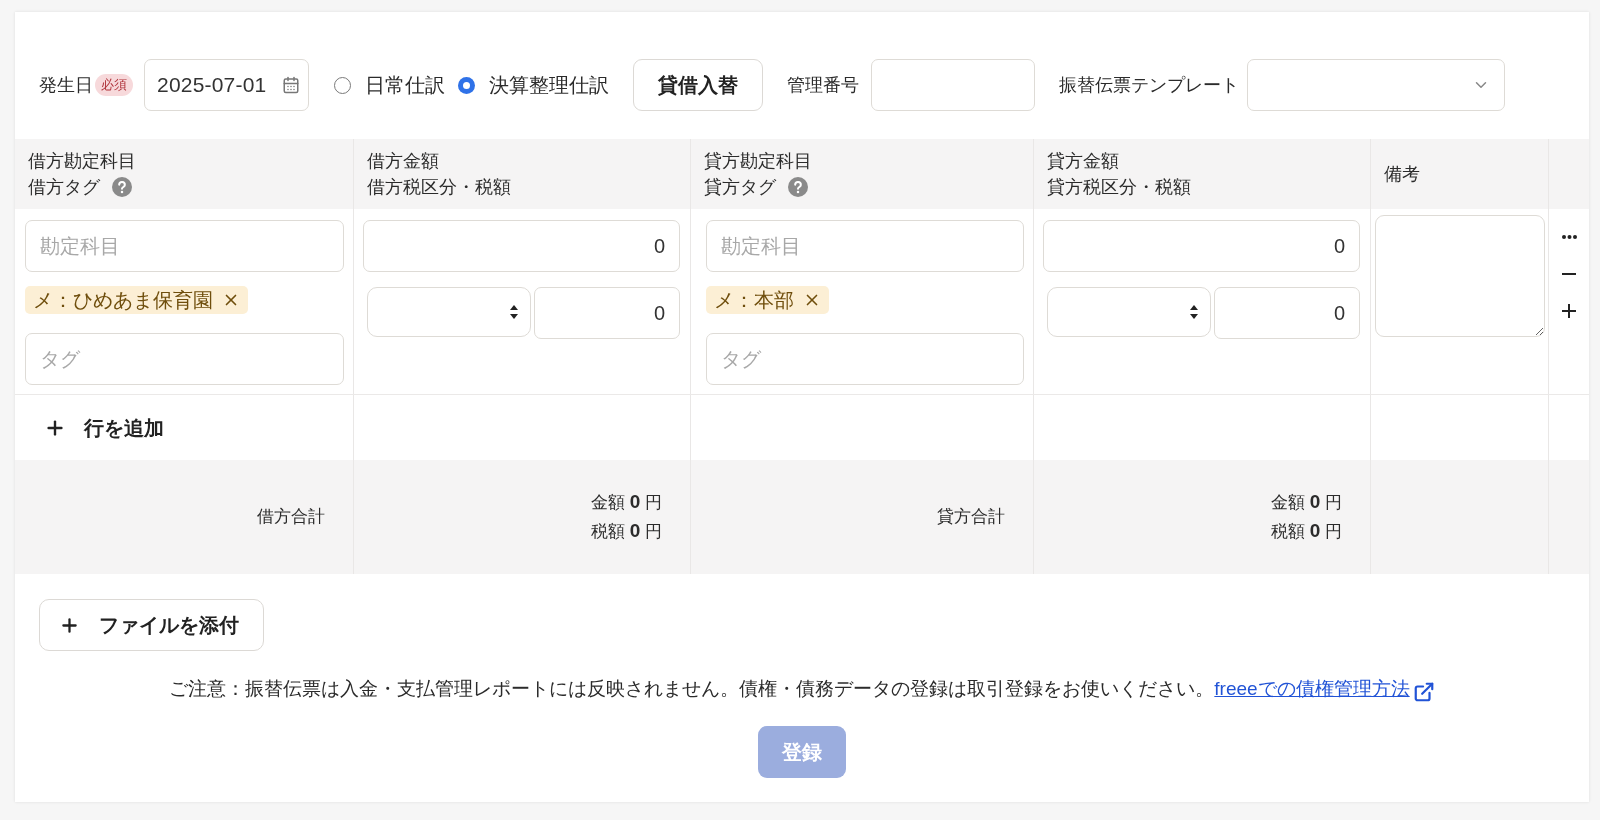 The height and width of the screenshot is (820, 1600). I want to click on column-header-label: 備考, so click(1402, 174).